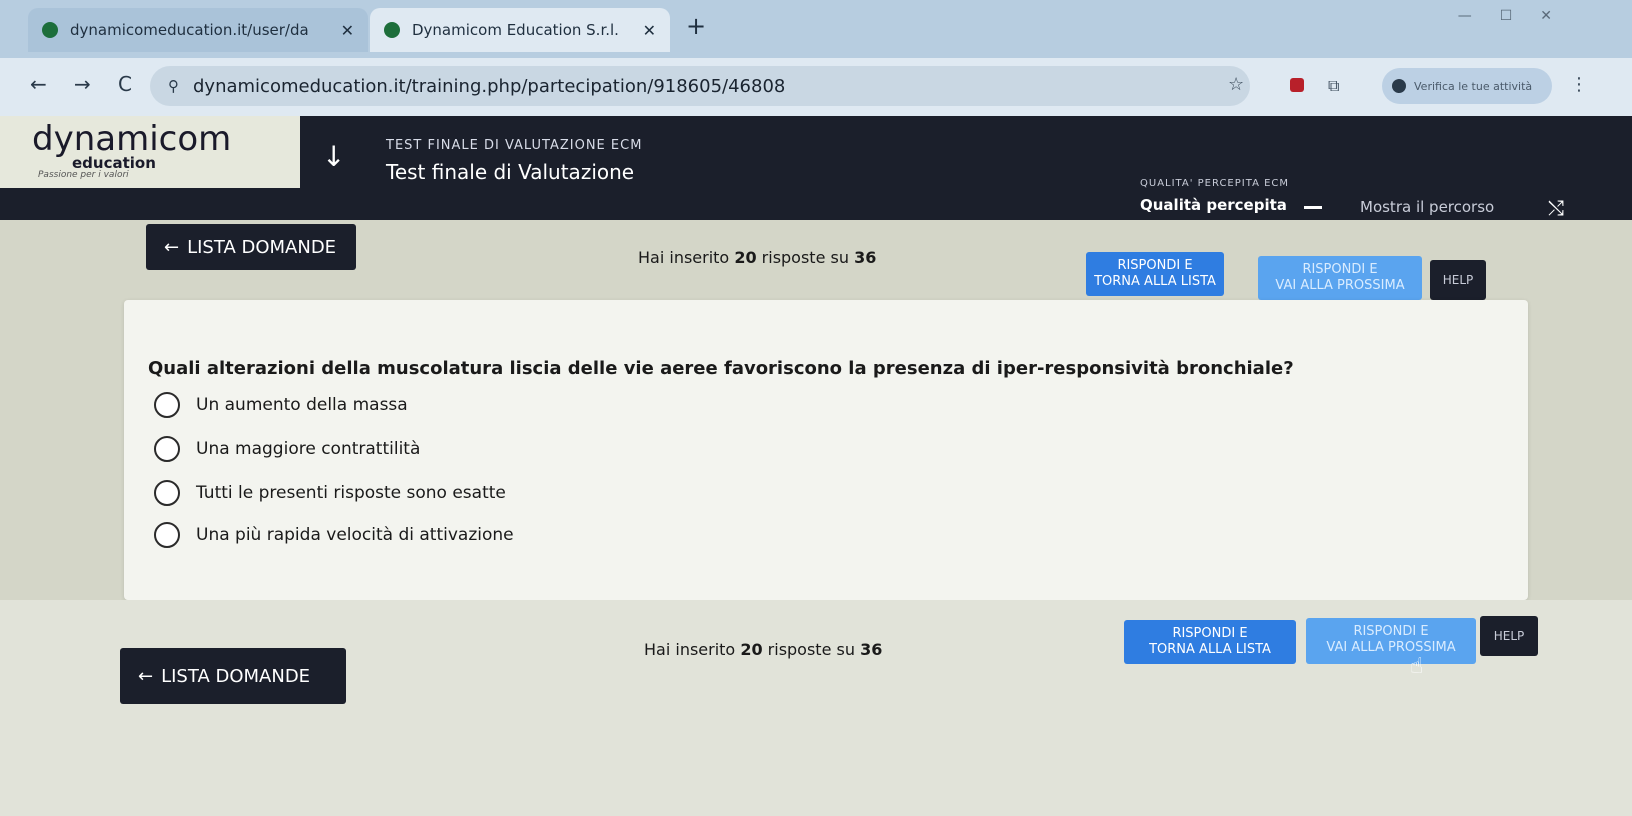 This screenshot has width=1632, height=816. I want to click on maximize-icon: ☐, so click(1506, 16).